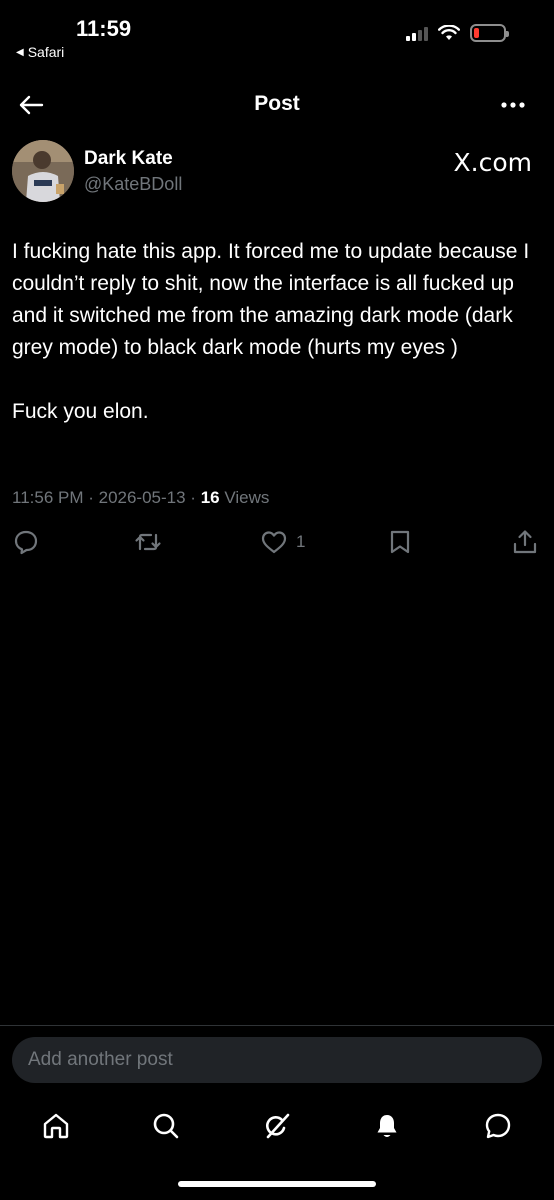 The height and width of the screenshot is (1200, 554). I want to click on page-title: Post, so click(277, 103).